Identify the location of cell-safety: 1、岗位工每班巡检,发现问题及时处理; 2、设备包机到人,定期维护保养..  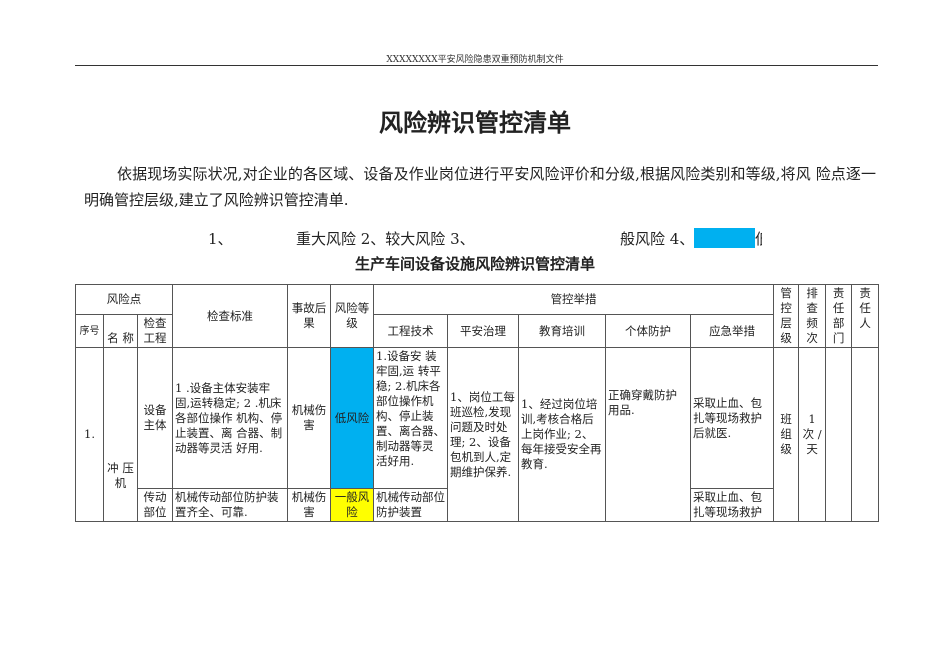
(483, 434).